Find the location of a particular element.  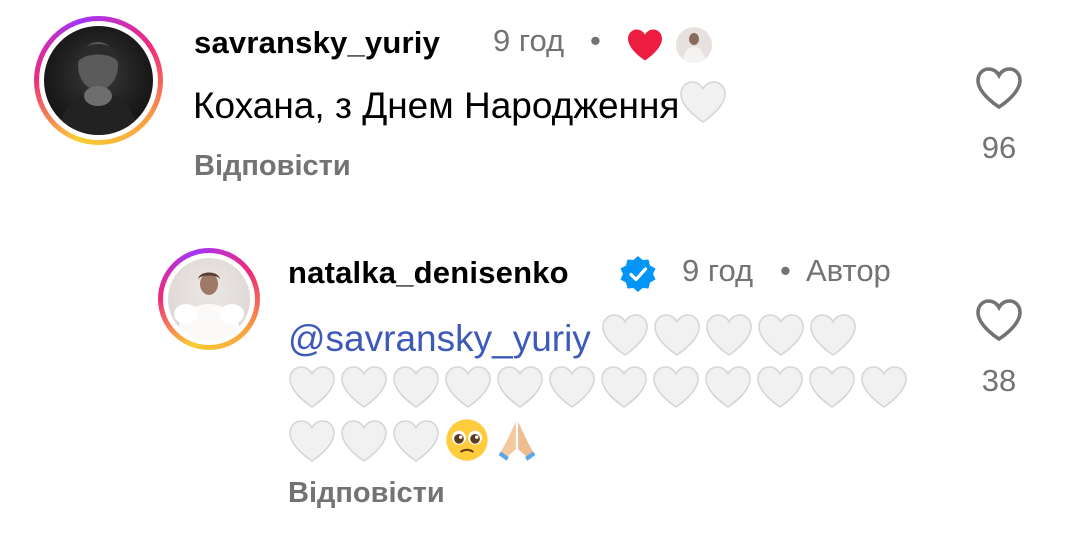

comment-username: natalka_denisenko is located at coordinates (428, 273).